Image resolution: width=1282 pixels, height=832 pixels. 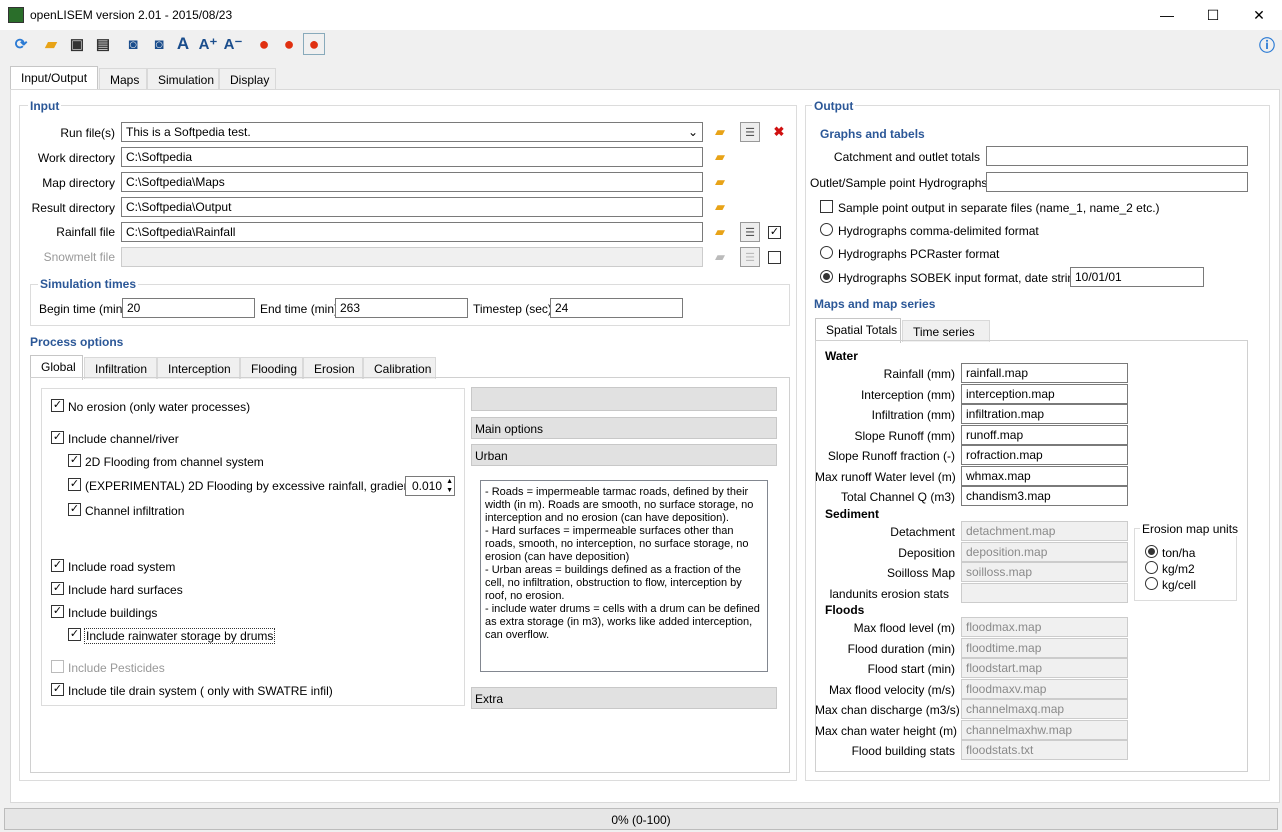 I want to click on water-field: rofraction.map, so click(x=1044, y=455).